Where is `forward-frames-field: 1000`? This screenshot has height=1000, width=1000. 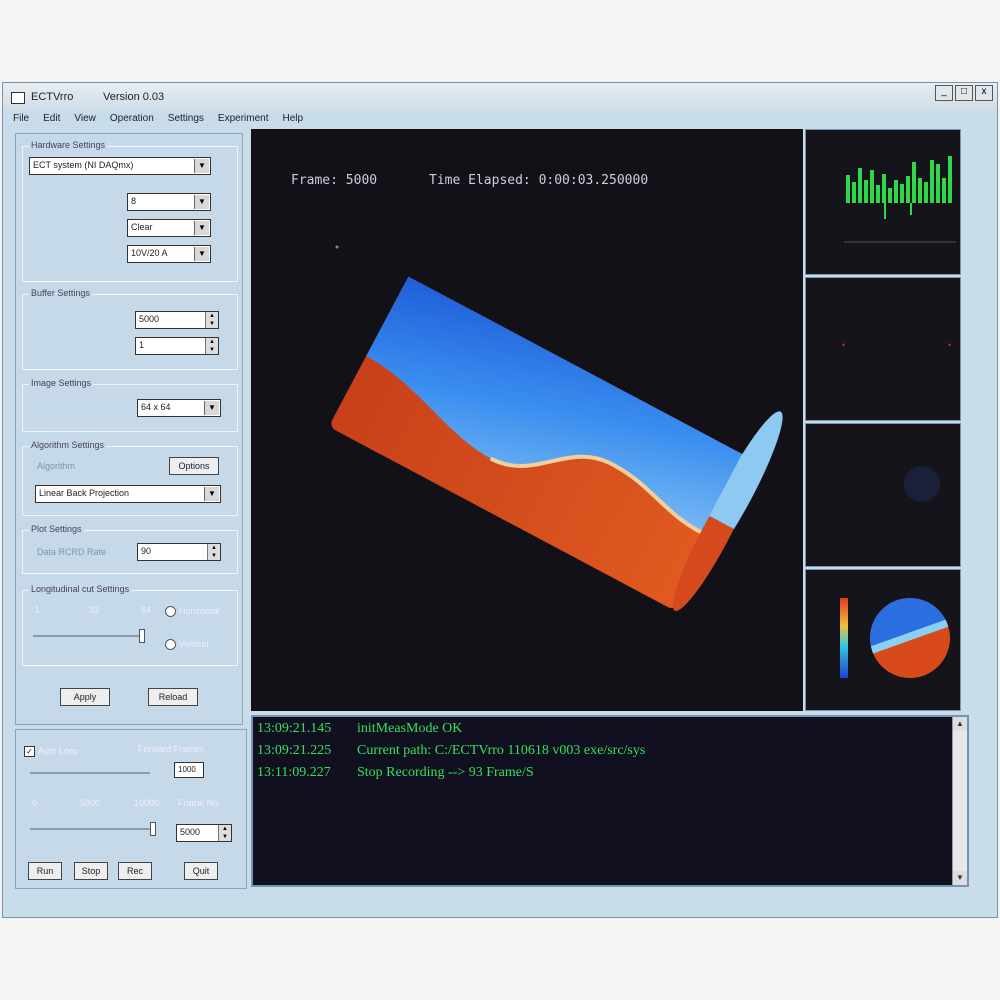 forward-frames-field: 1000 is located at coordinates (189, 770).